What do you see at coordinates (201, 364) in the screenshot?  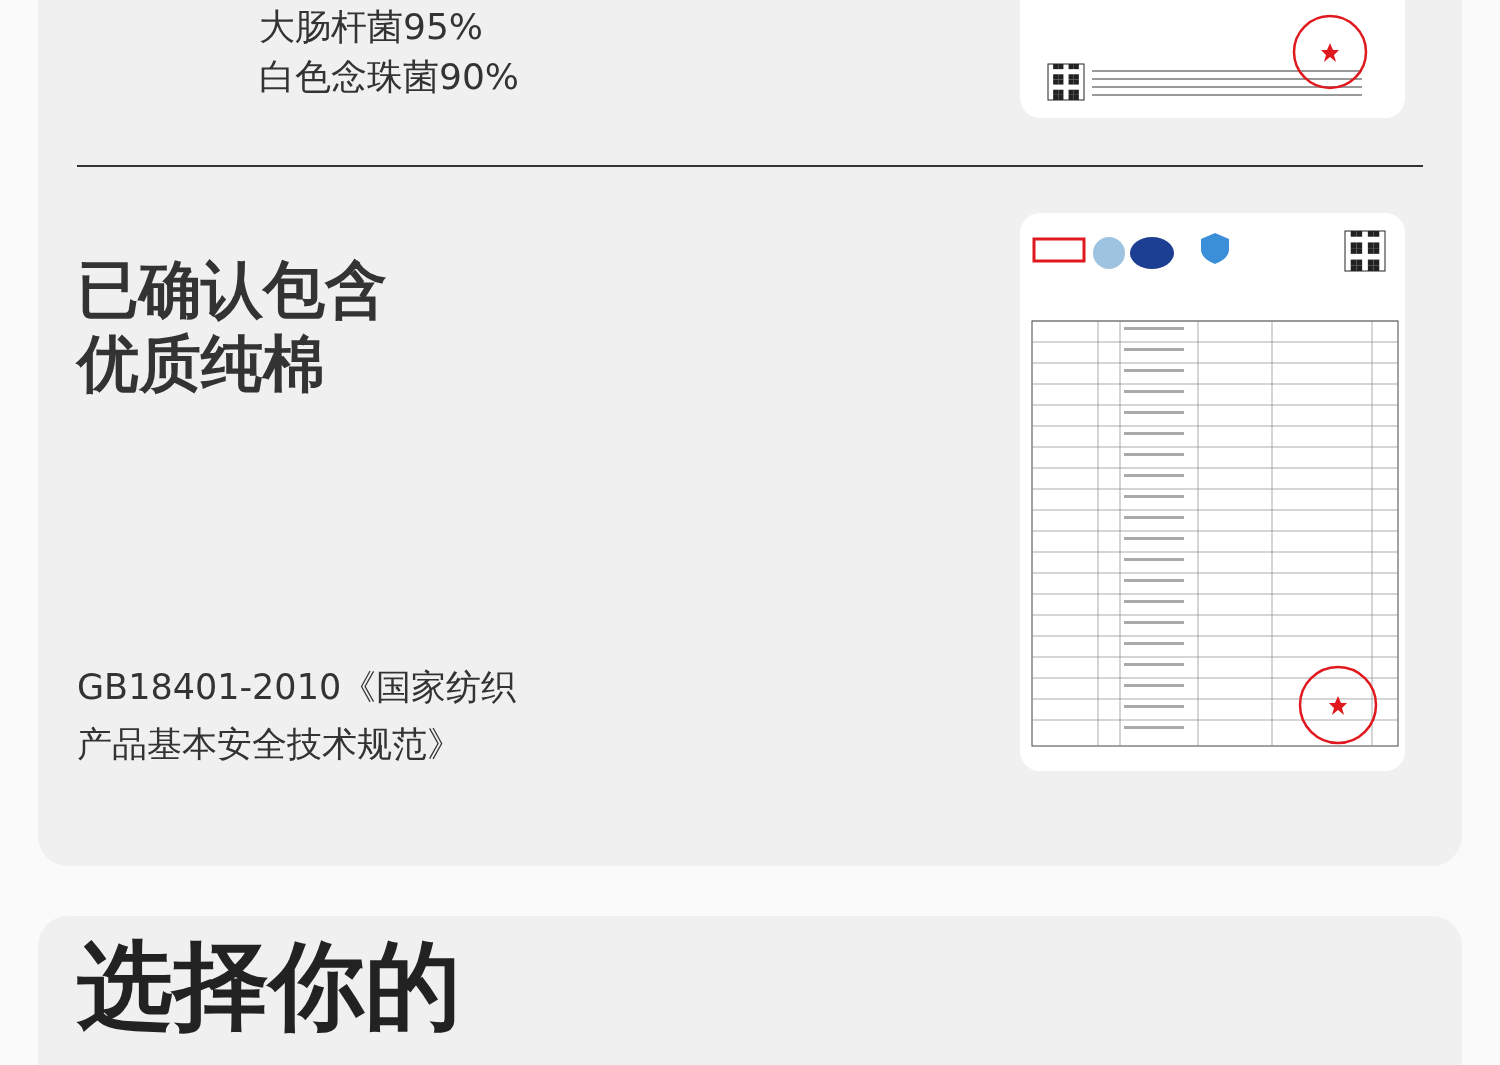 I see `section-heading: 优质纯棉` at bounding box center [201, 364].